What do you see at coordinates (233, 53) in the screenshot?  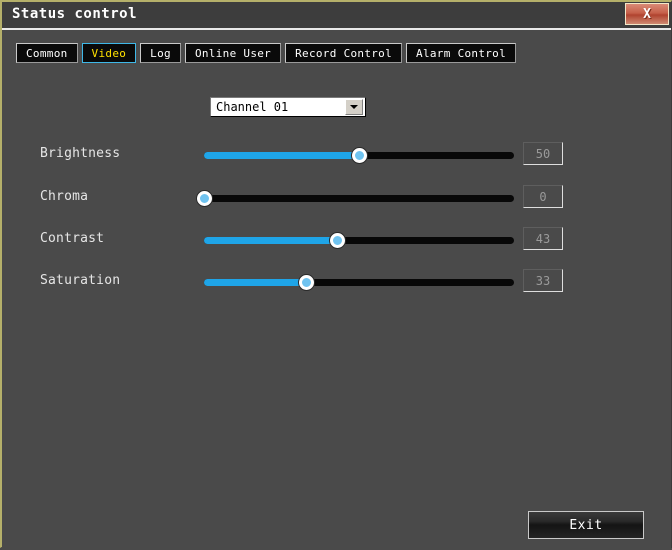 I see `tab-online-user: Online User` at bounding box center [233, 53].